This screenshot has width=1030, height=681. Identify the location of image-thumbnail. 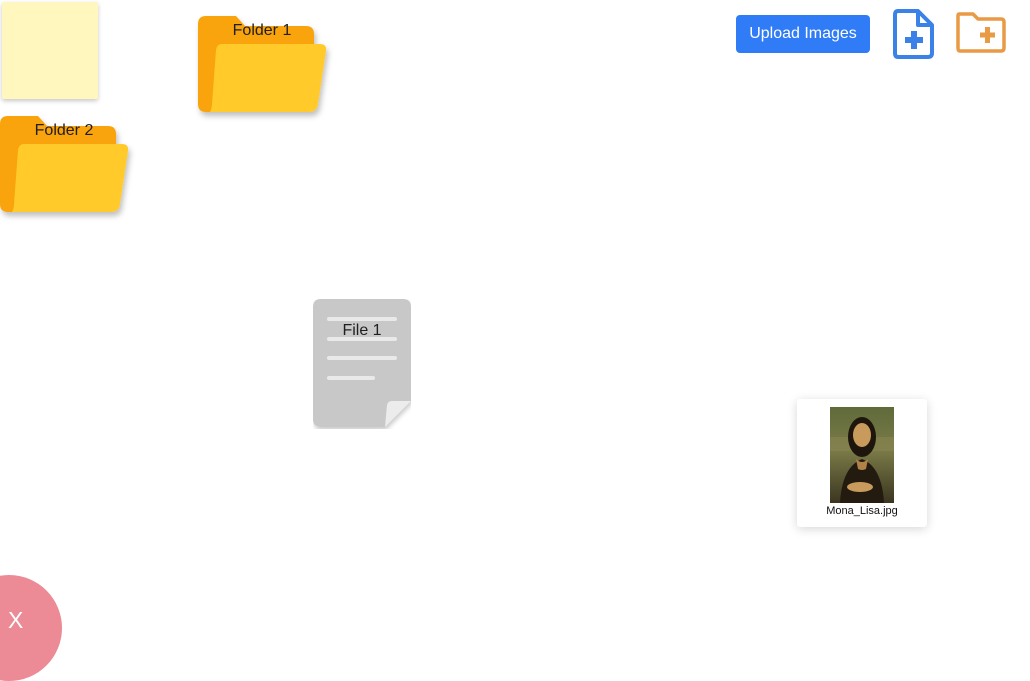
(862, 455).